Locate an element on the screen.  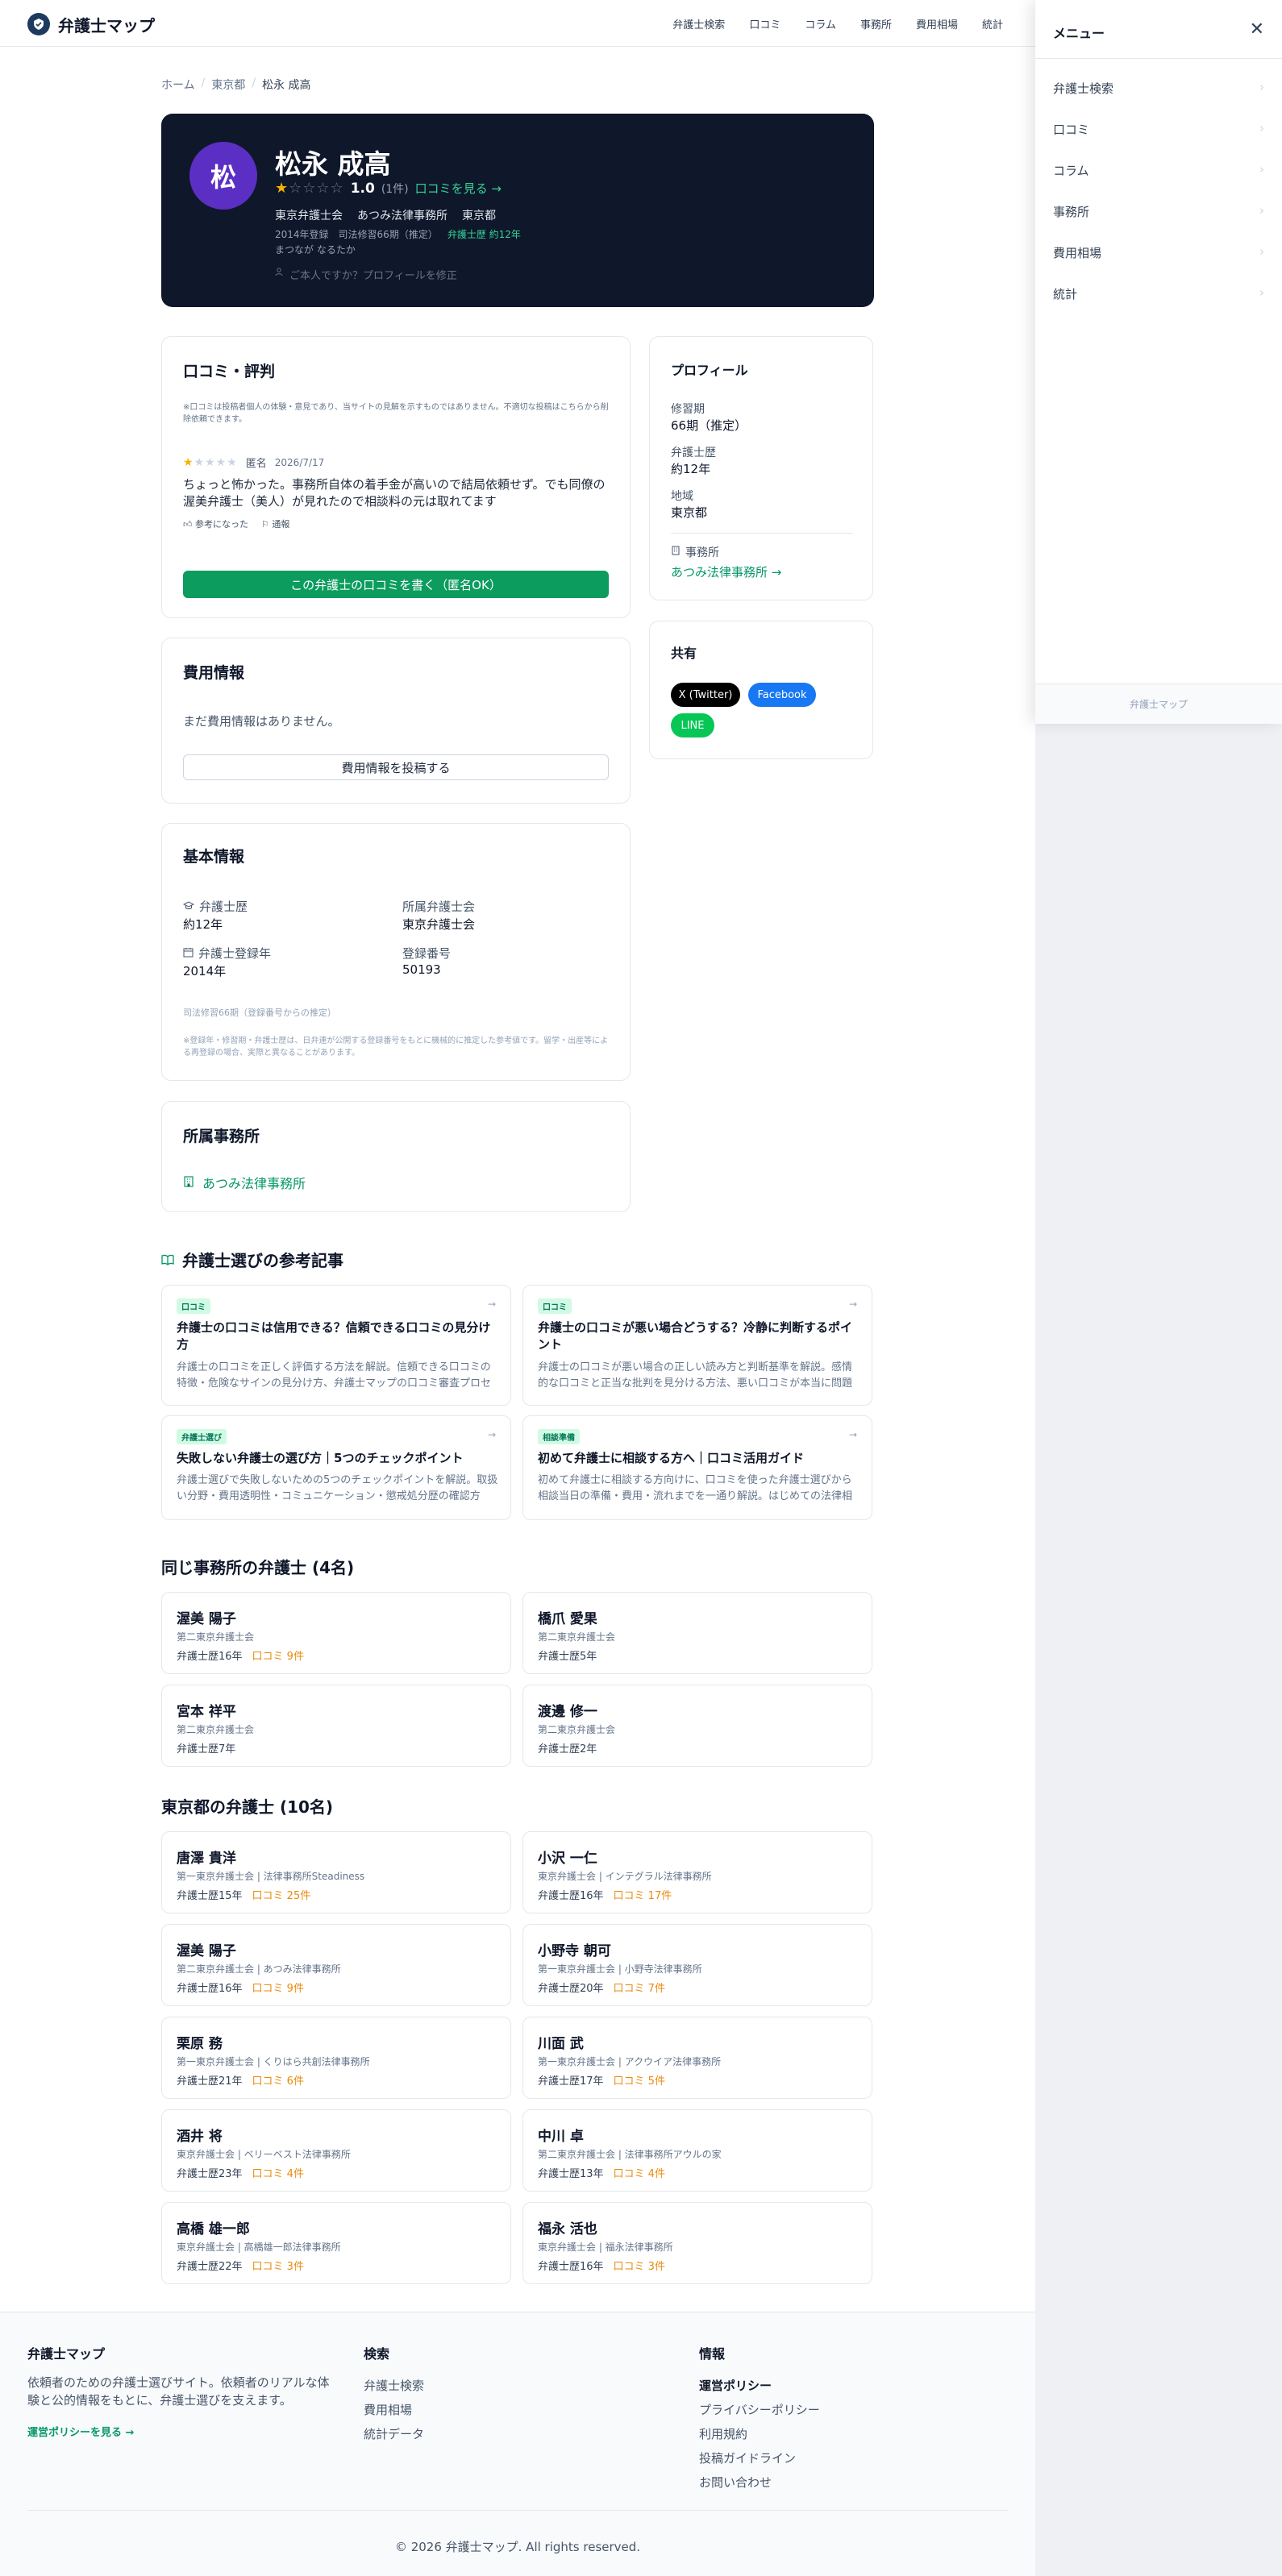
menu-item-fees: 費用相場 › is located at coordinates (1158, 252).